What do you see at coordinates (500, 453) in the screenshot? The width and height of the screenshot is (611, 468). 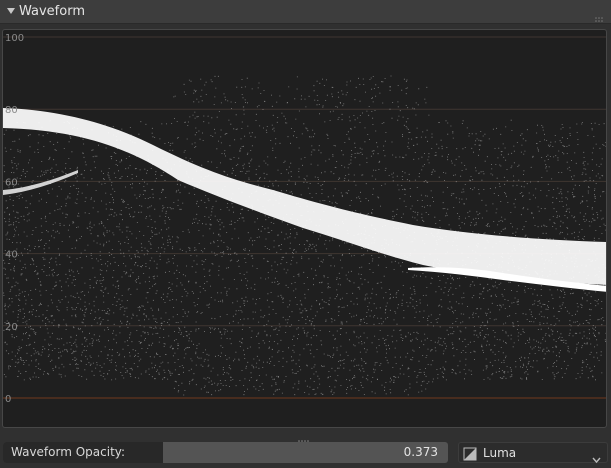 I see `mode-label: Luma` at bounding box center [500, 453].